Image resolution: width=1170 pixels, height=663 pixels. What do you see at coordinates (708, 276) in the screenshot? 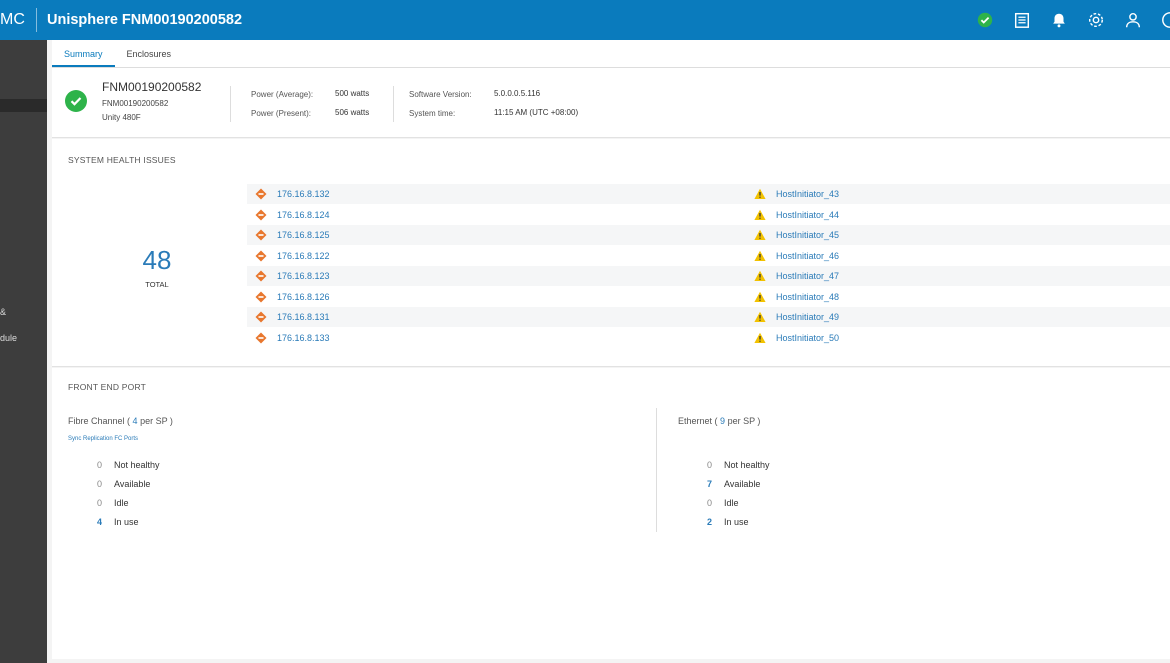
I see `health-issue-row: 176.16.8.123 HostInitiator_47` at bounding box center [708, 276].